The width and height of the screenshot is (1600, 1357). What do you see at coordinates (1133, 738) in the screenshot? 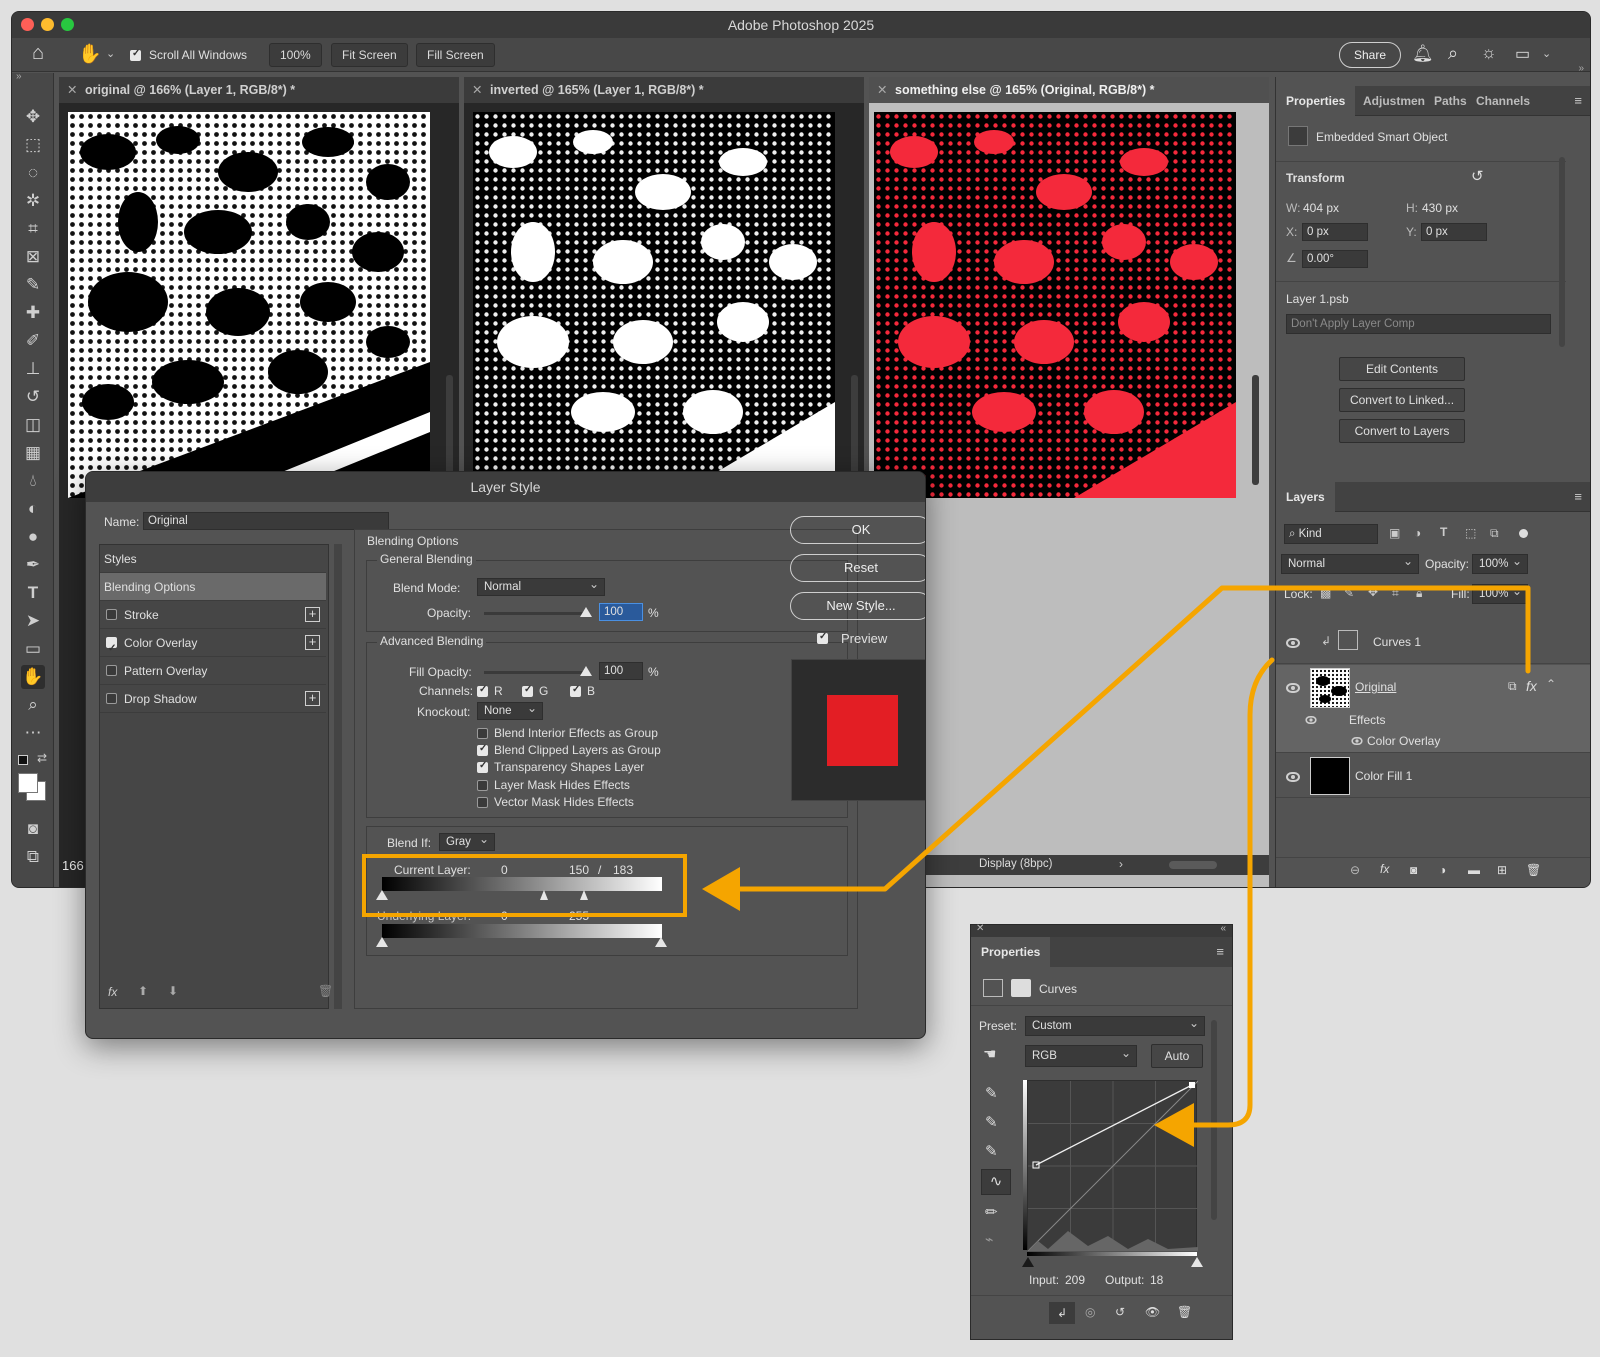
I see `arrow-path-to-blend-if` at bounding box center [1133, 738].